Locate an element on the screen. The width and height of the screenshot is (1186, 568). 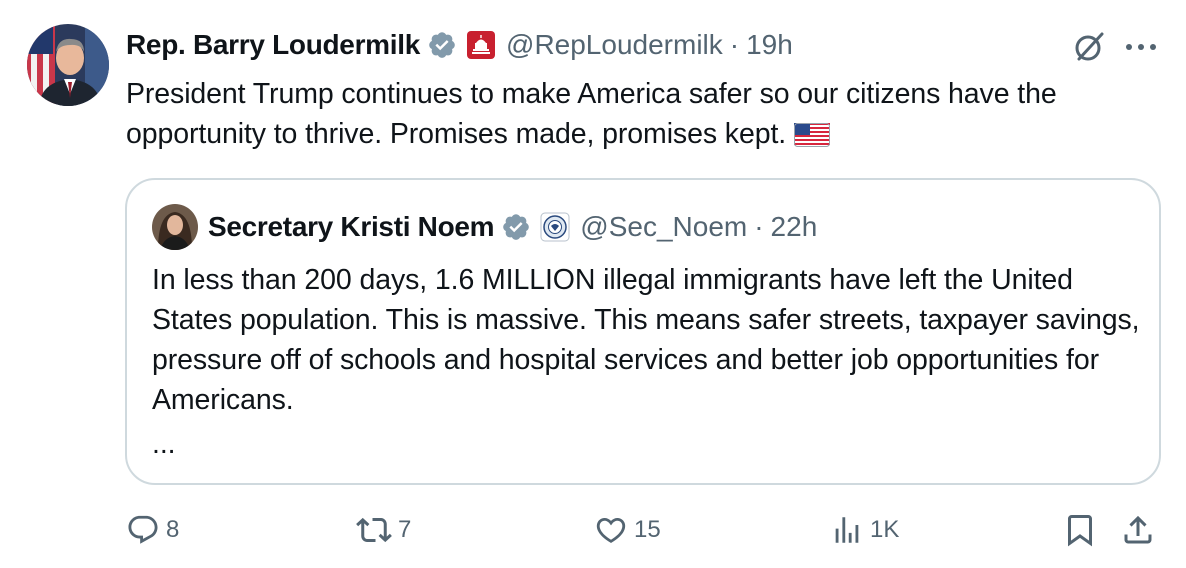
tweet-action-bar: 8 7 15 1K is located at coordinates (593, 530).